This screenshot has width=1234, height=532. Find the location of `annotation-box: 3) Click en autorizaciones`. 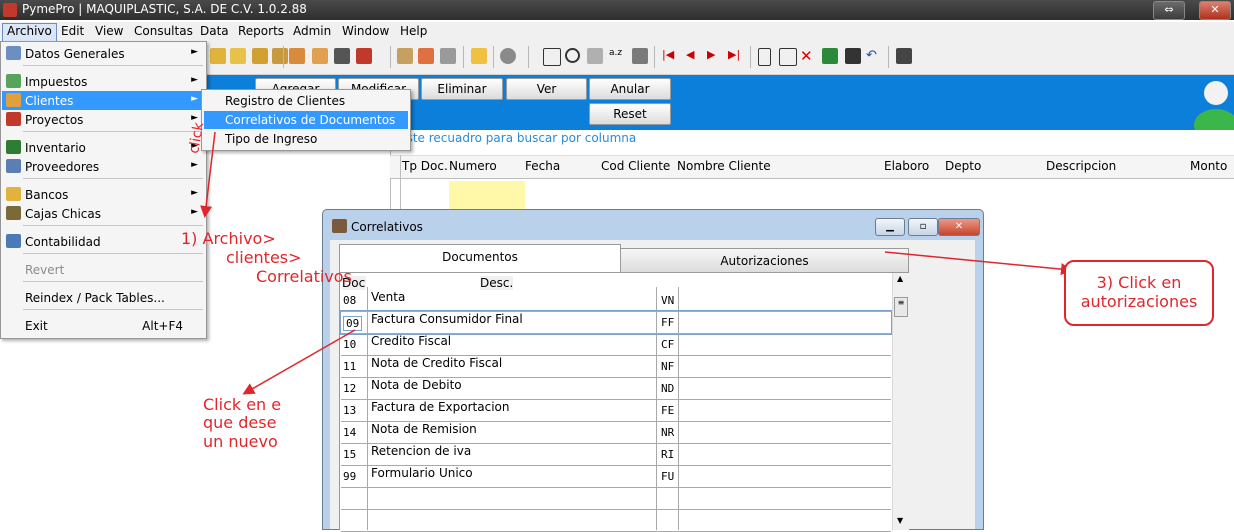

annotation-box: 3) Click en autorizaciones is located at coordinates (1139, 293).